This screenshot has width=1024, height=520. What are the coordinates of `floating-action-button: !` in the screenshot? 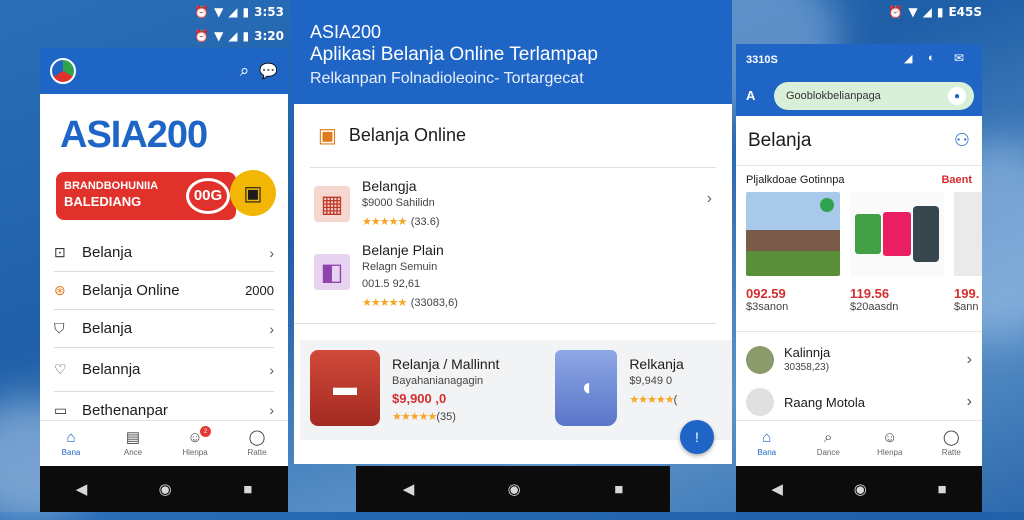 It's located at (697, 437).